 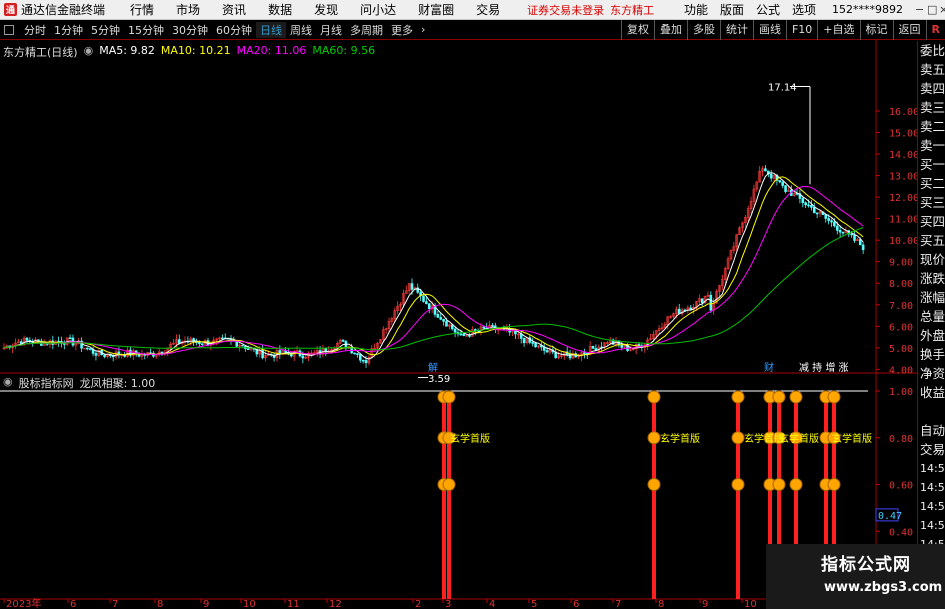 I want to click on tool-button: 统计, so click(x=736, y=30).